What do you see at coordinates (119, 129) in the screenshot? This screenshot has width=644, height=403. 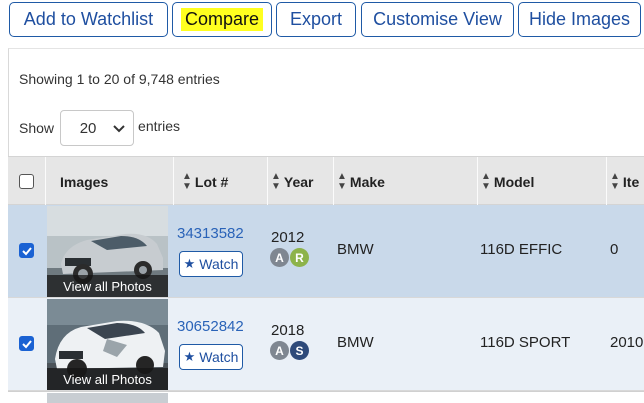 I see `chevron-down-icon` at bounding box center [119, 129].